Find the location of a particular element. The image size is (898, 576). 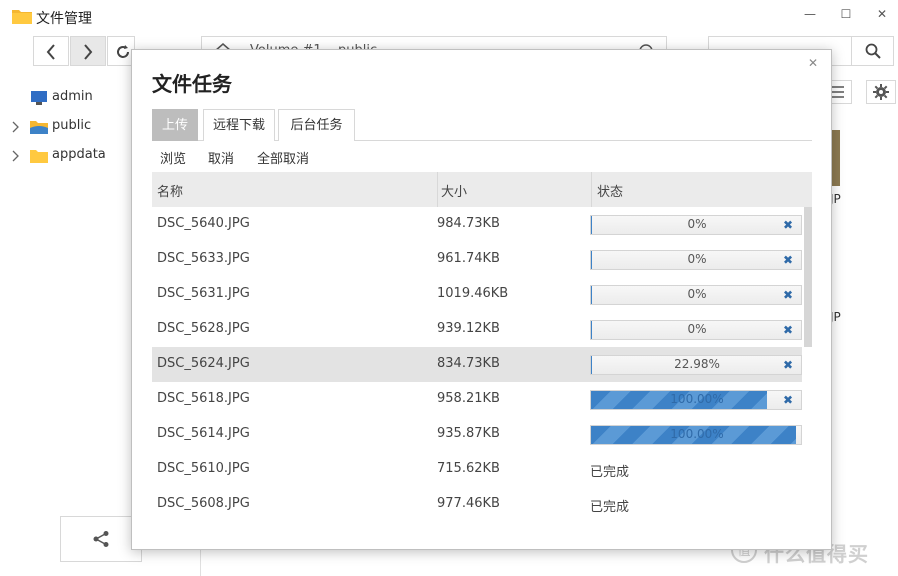

file-name: DSC_5633.JPG is located at coordinates (203, 258).